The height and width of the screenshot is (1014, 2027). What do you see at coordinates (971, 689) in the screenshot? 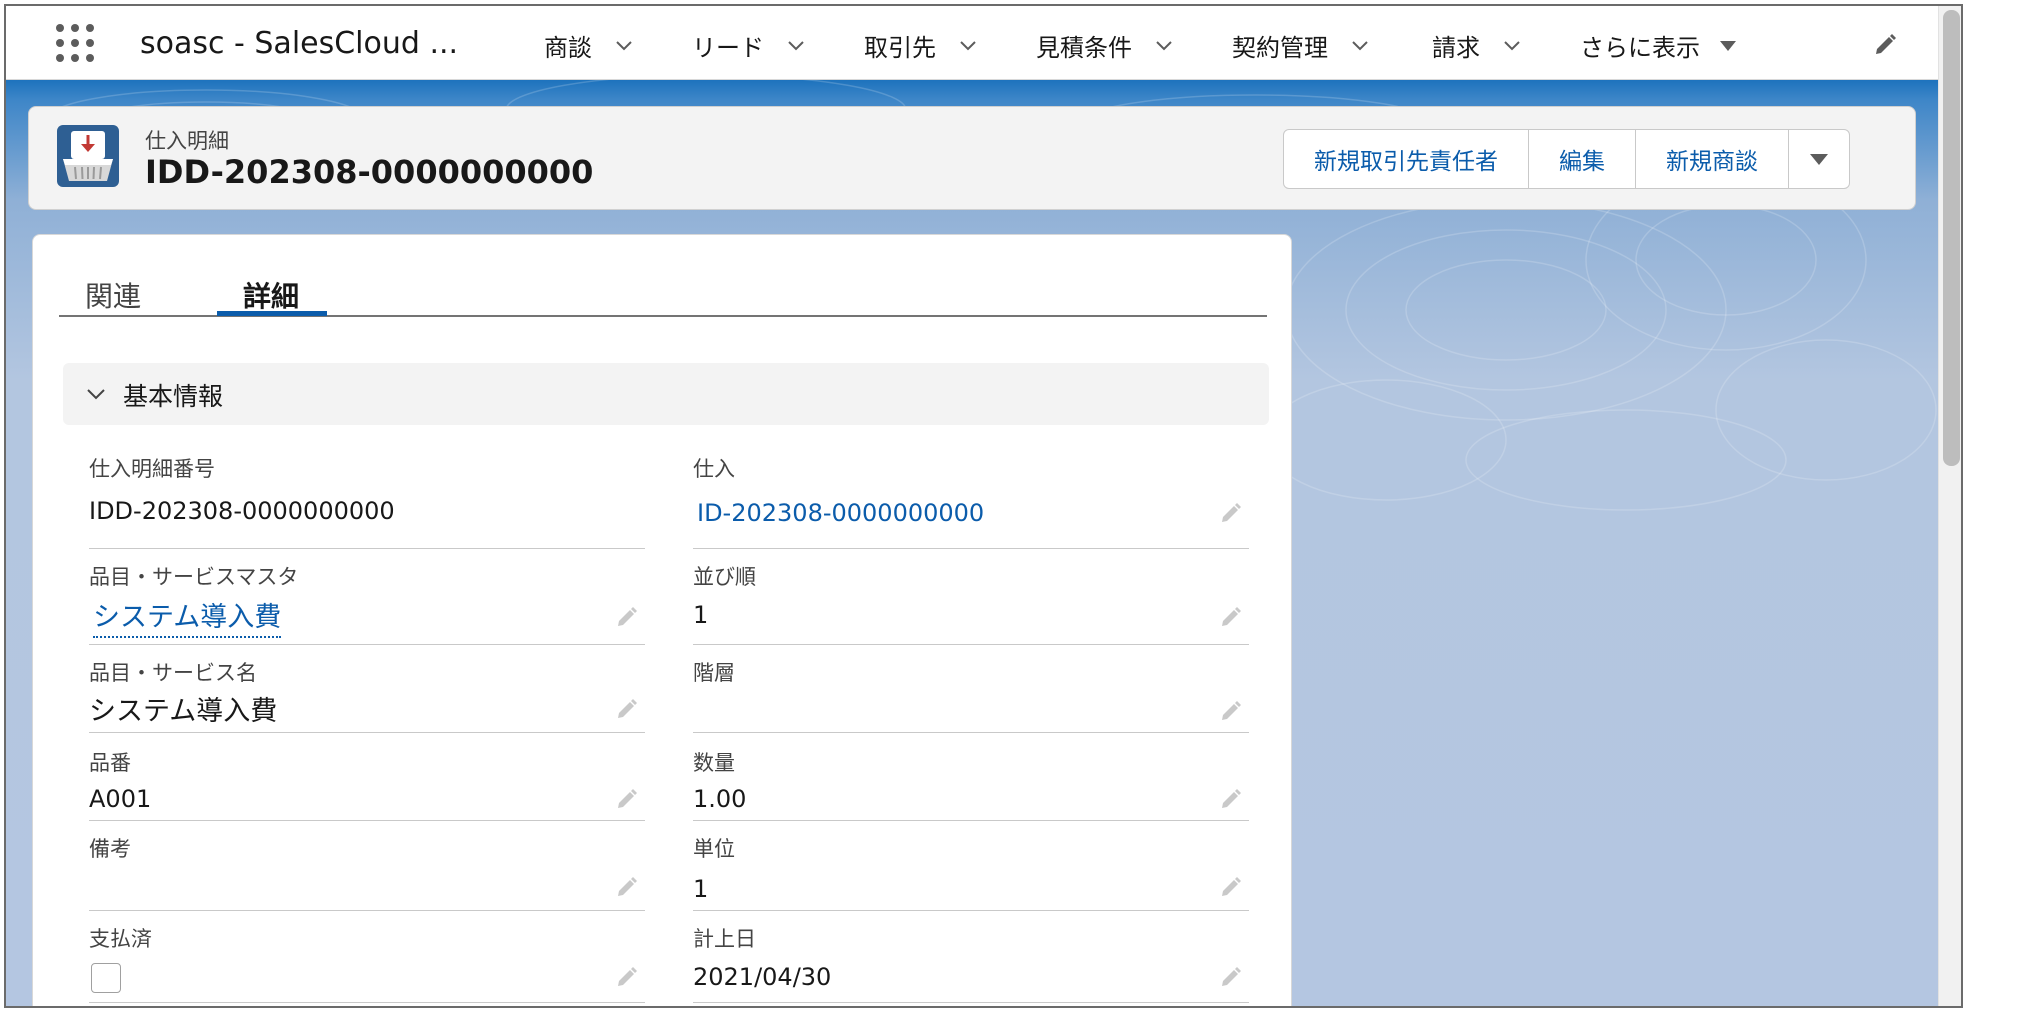
I see `field-hierarchy: 階層` at bounding box center [971, 689].